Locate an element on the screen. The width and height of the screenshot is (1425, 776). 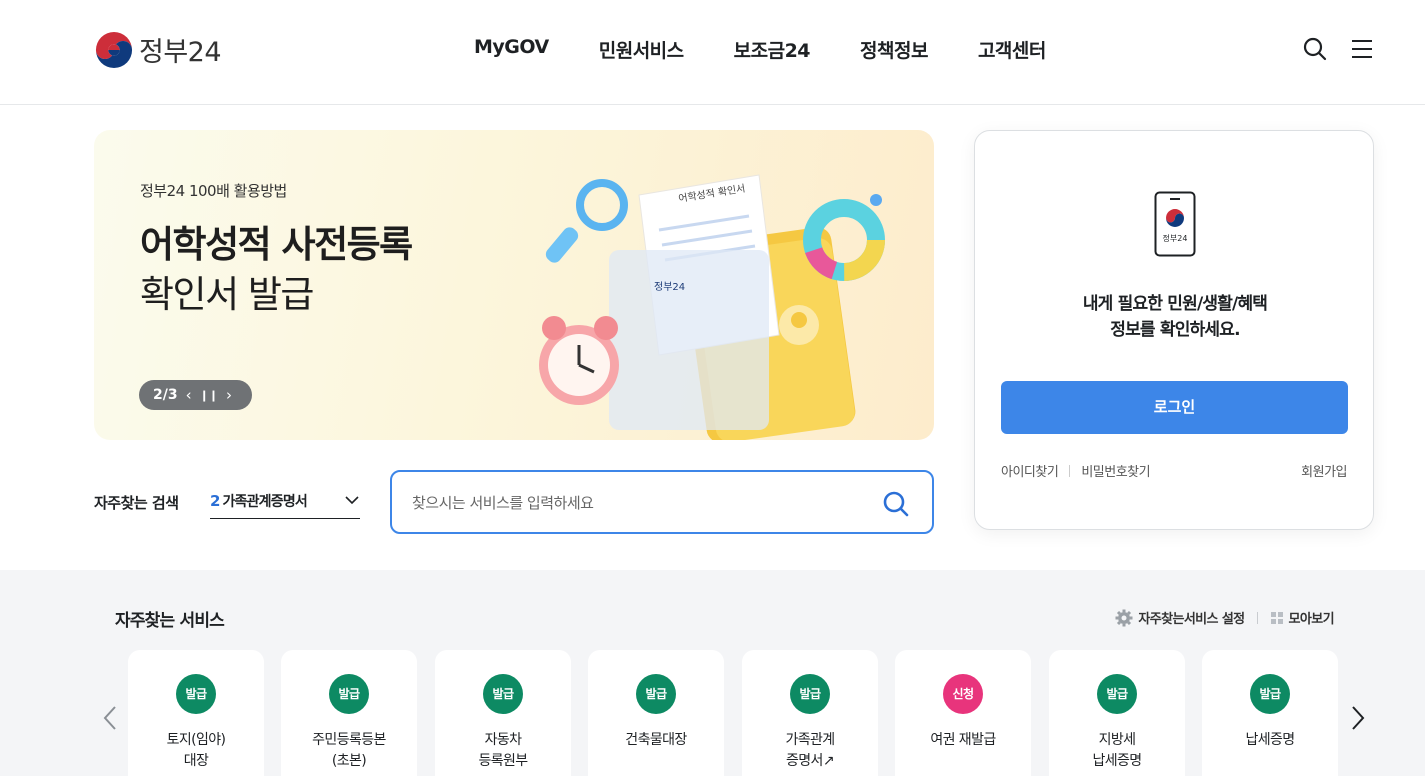
service-label: 가족관계 증명서↗ is located at coordinates (810, 750).